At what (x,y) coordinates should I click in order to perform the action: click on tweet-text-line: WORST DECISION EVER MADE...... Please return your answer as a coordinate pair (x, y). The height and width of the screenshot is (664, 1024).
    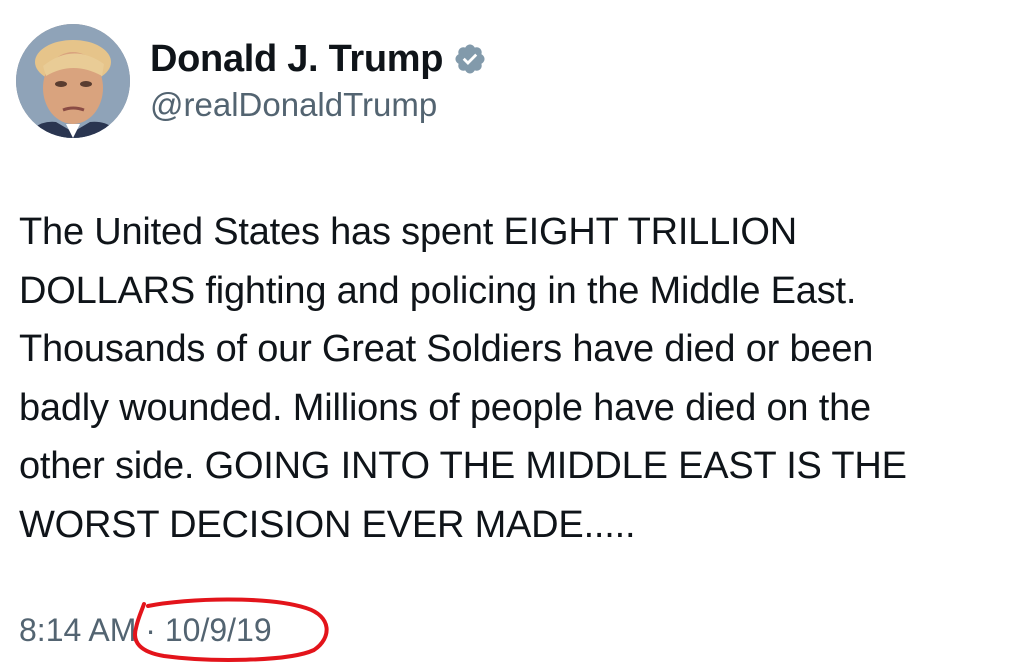
    Looking at the image, I should click on (327, 524).